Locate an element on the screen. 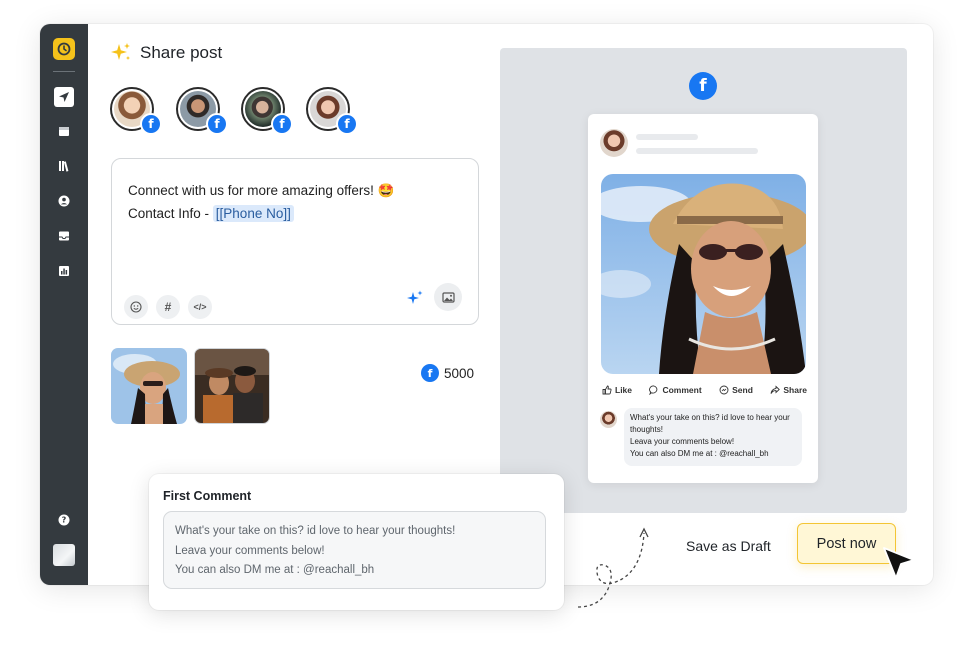 The width and height of the screenshot is (974, 667). header: Share post is located at coordinates (166, 53).